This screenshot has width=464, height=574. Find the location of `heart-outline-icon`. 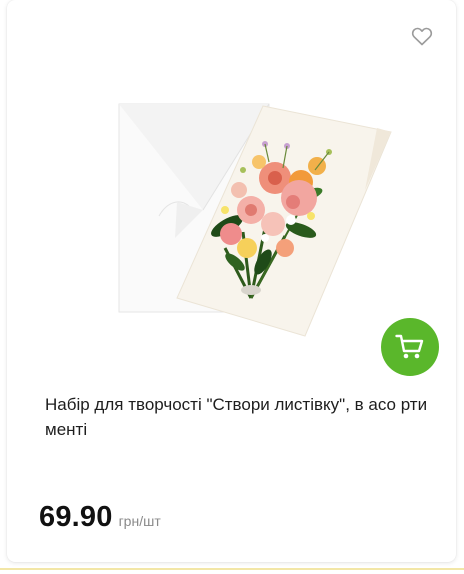

heart-outline-icon is located at coordinates (422, 36).